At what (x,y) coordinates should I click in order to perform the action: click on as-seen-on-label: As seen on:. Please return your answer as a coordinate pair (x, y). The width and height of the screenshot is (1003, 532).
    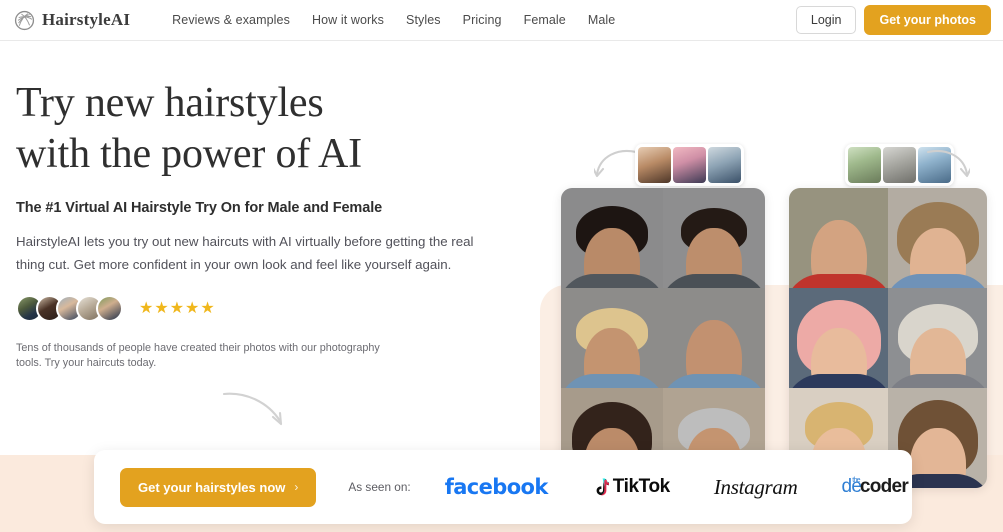
    Looking at the image, I should click on (379, 487).